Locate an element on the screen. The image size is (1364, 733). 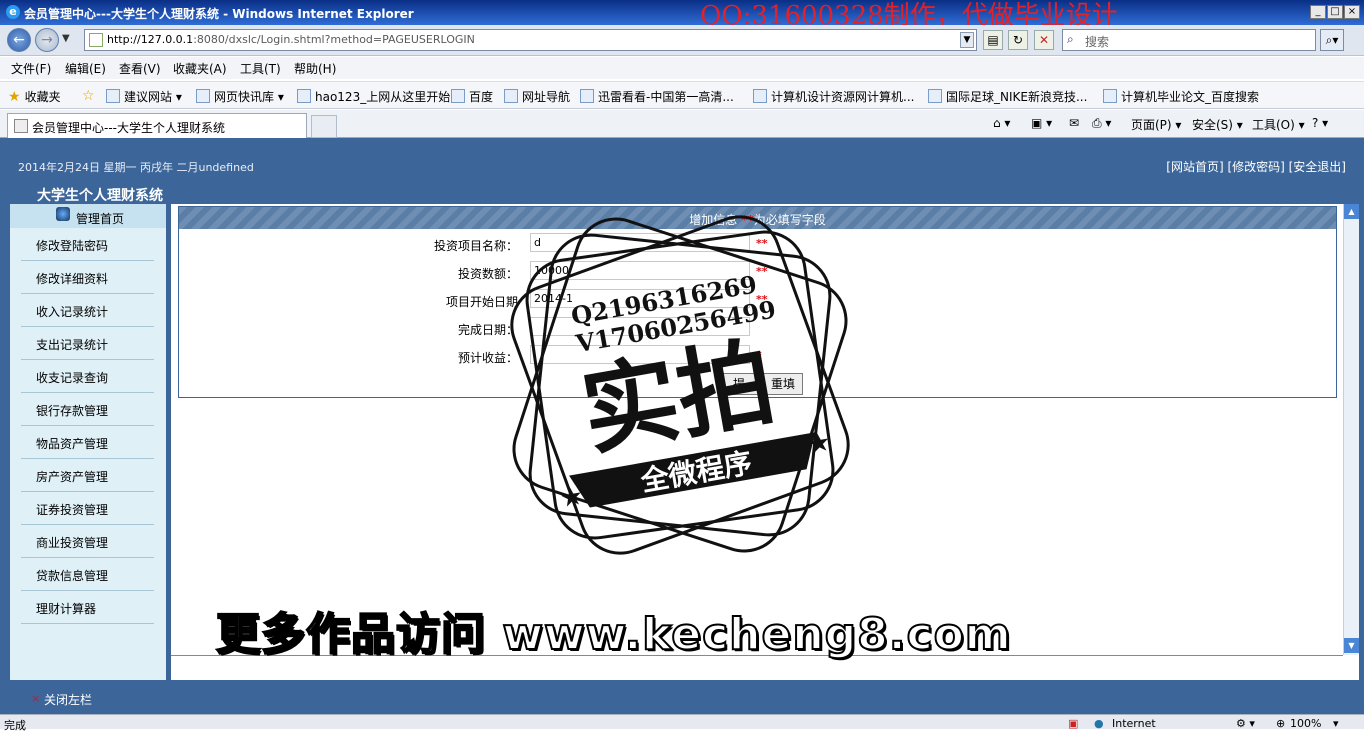
history-dropdown-icon: ▼ is located at coordinates (66, 38).